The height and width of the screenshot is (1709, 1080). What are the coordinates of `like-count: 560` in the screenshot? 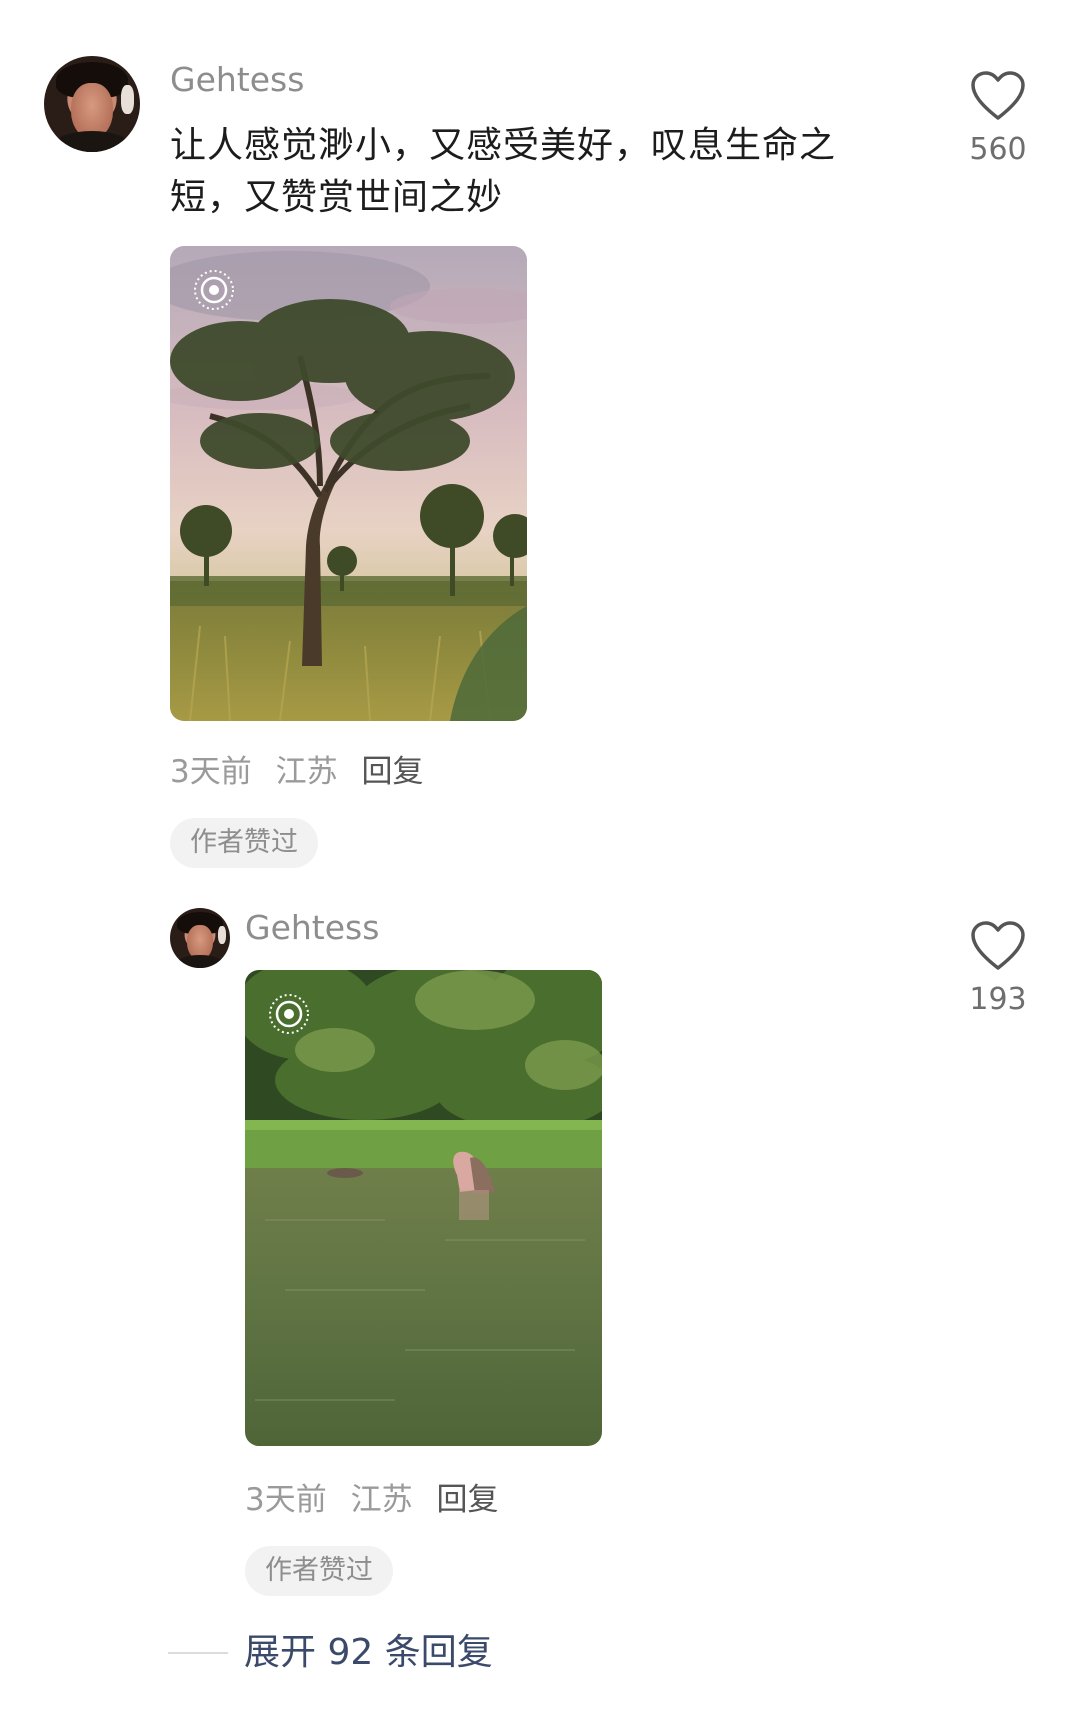 It's located at (998, 149).